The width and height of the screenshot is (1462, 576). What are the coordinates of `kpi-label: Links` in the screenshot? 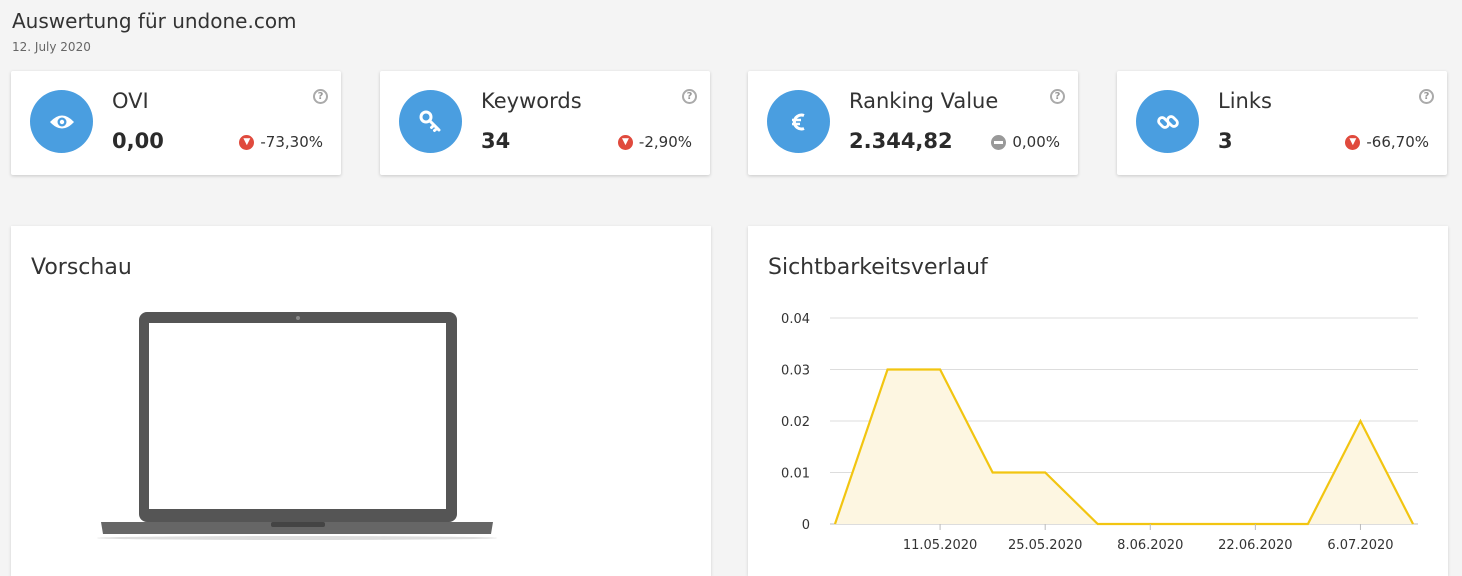 It's located at (1245, 101).